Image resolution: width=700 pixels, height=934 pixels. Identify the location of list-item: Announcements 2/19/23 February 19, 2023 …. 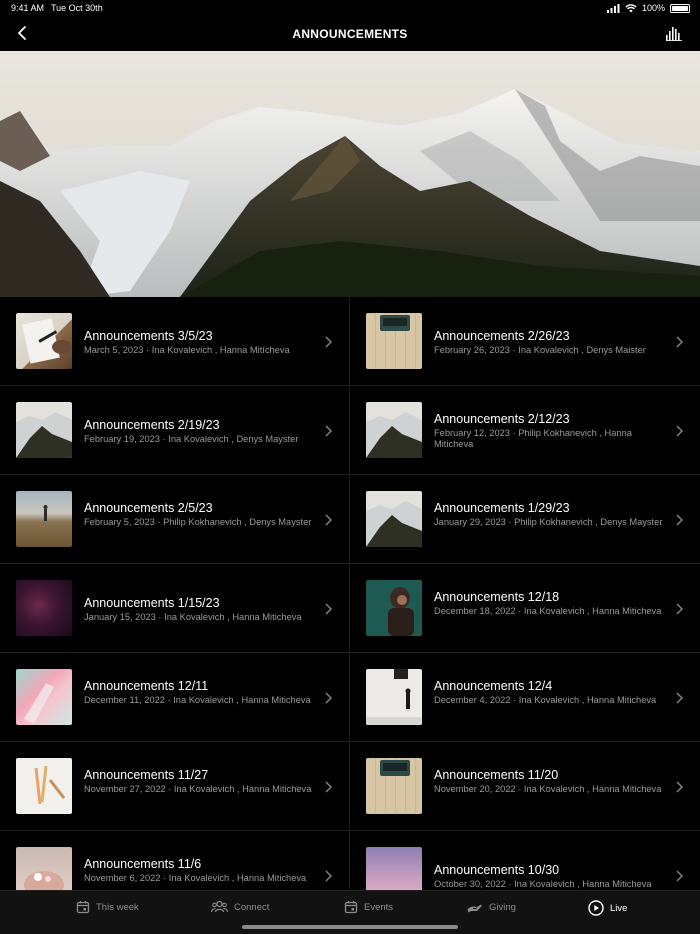
(175, 430).